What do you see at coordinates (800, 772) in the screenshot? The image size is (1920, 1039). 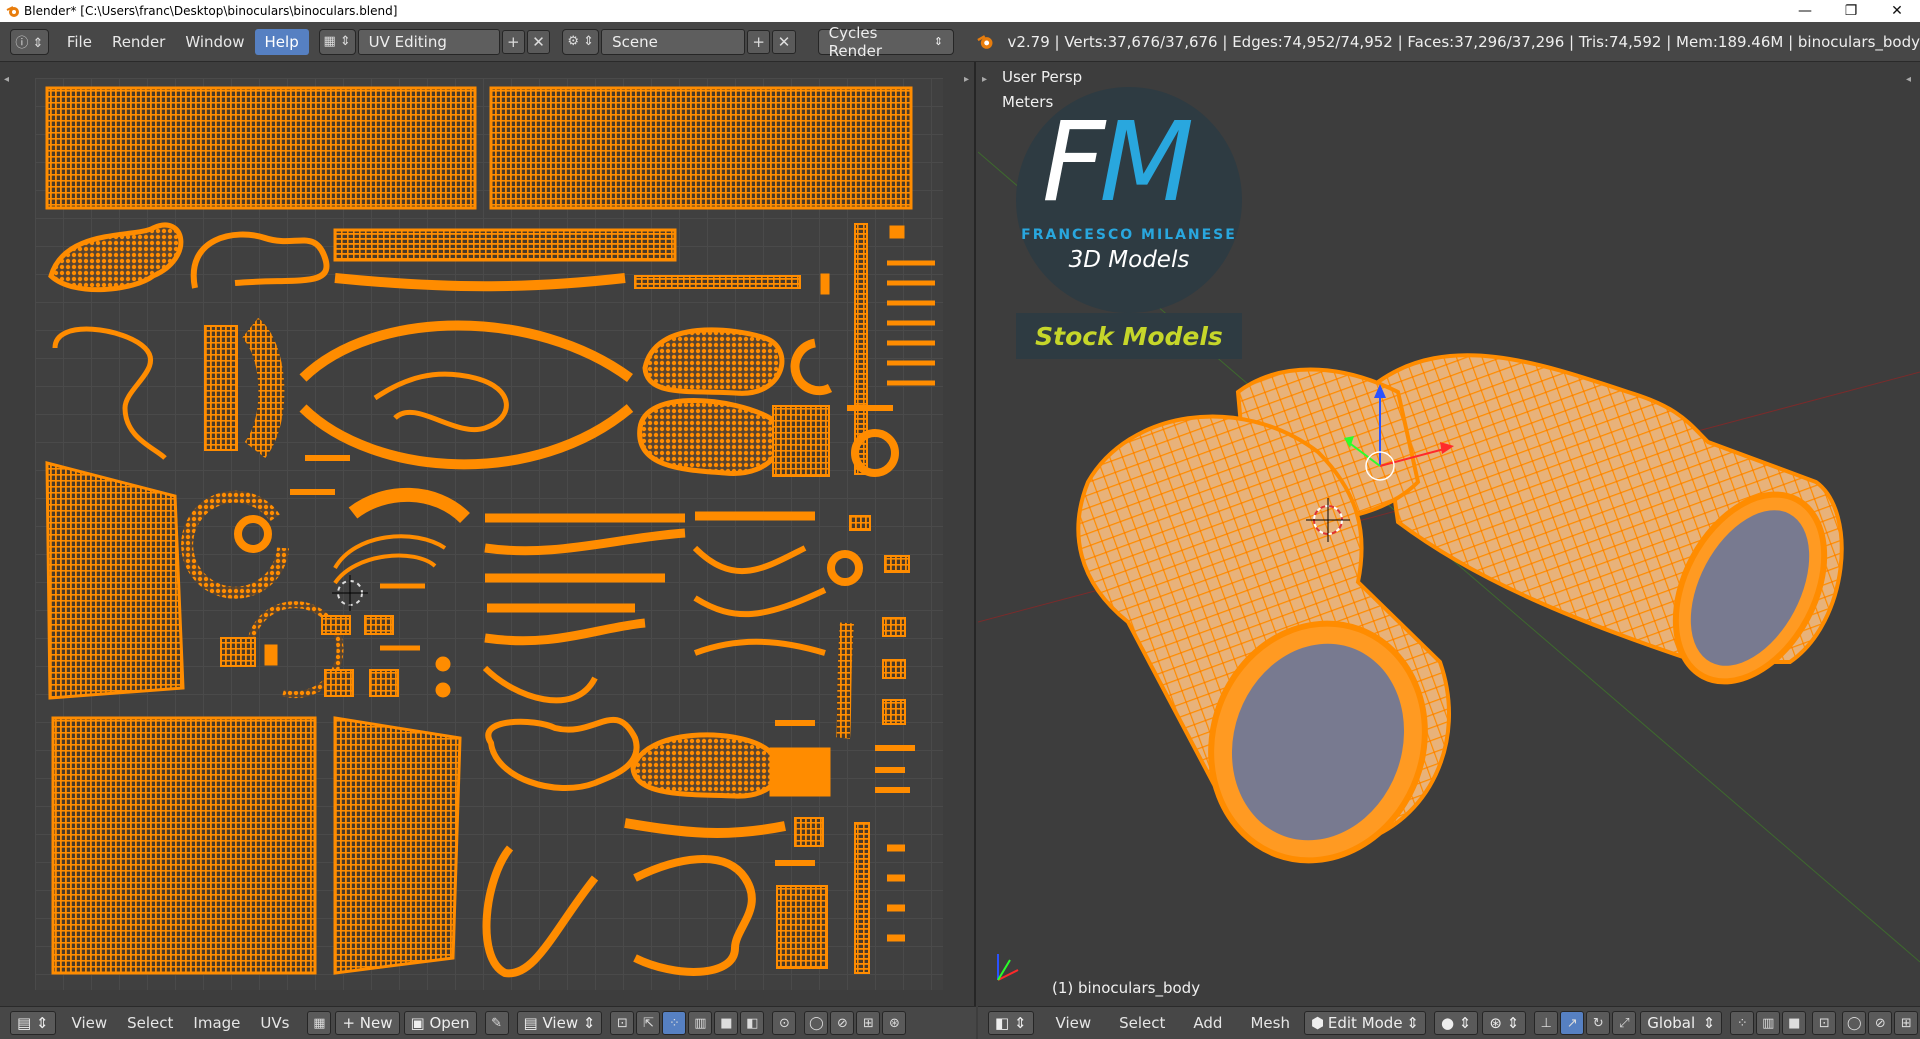 I see `uv-island-block` at bounding box center [800, 772].